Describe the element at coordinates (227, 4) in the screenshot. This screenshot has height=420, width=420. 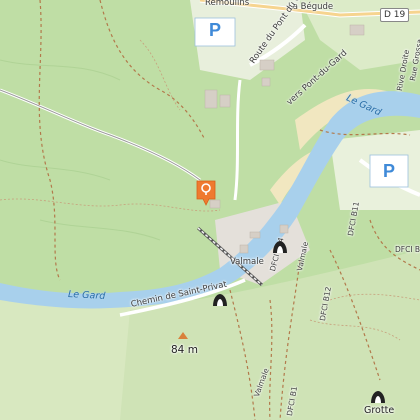
I see `label-remoulins: Remoulins` at that location.